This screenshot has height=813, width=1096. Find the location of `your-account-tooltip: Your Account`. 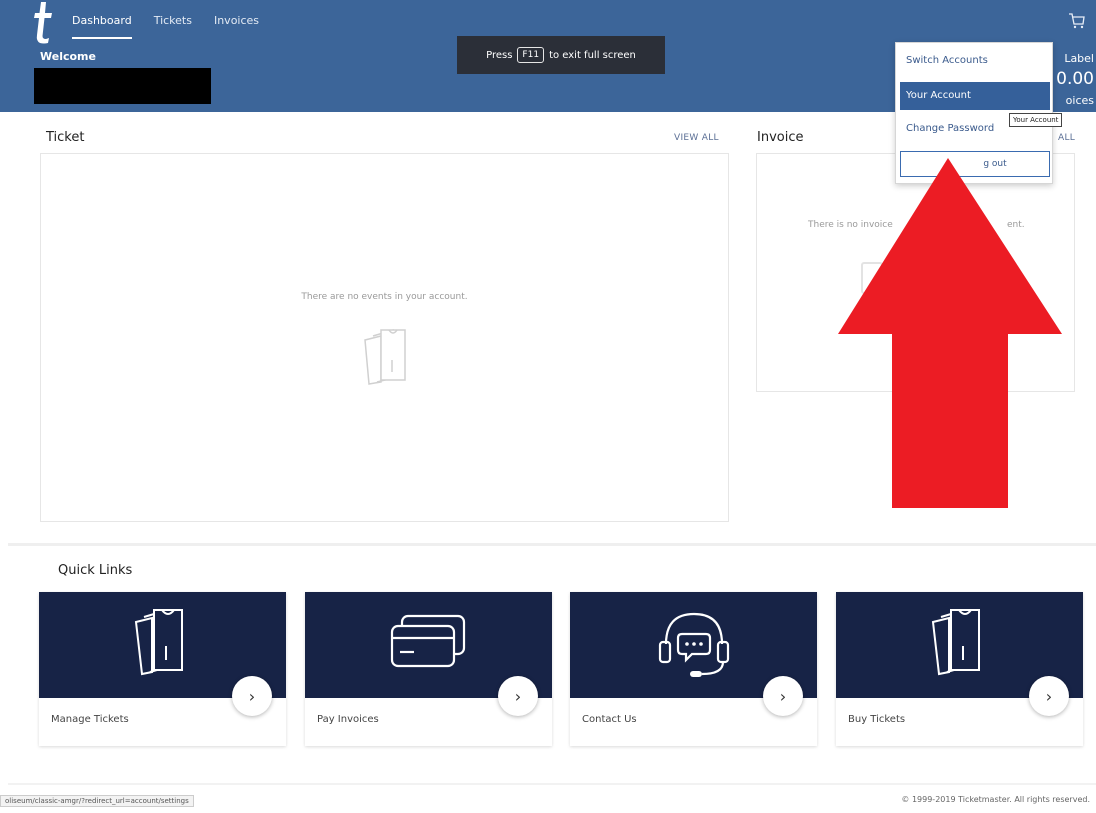

your-account-tooltip: Your Account is located at coordinates (1036, 120).